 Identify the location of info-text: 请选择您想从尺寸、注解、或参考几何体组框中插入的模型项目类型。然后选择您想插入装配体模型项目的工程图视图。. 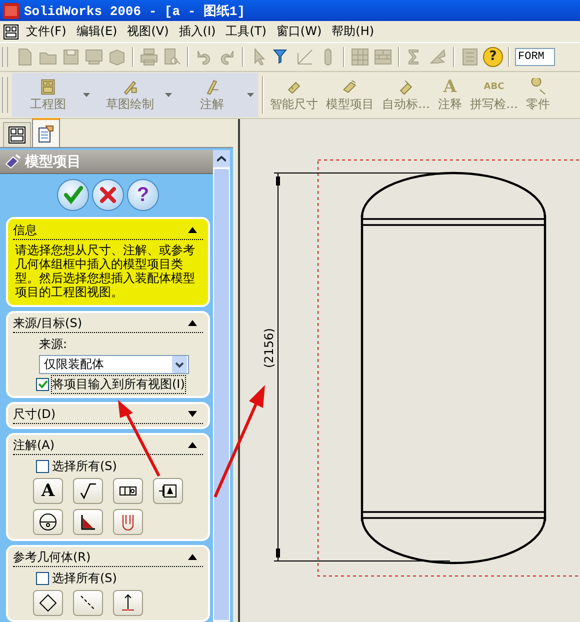
(105, 270).